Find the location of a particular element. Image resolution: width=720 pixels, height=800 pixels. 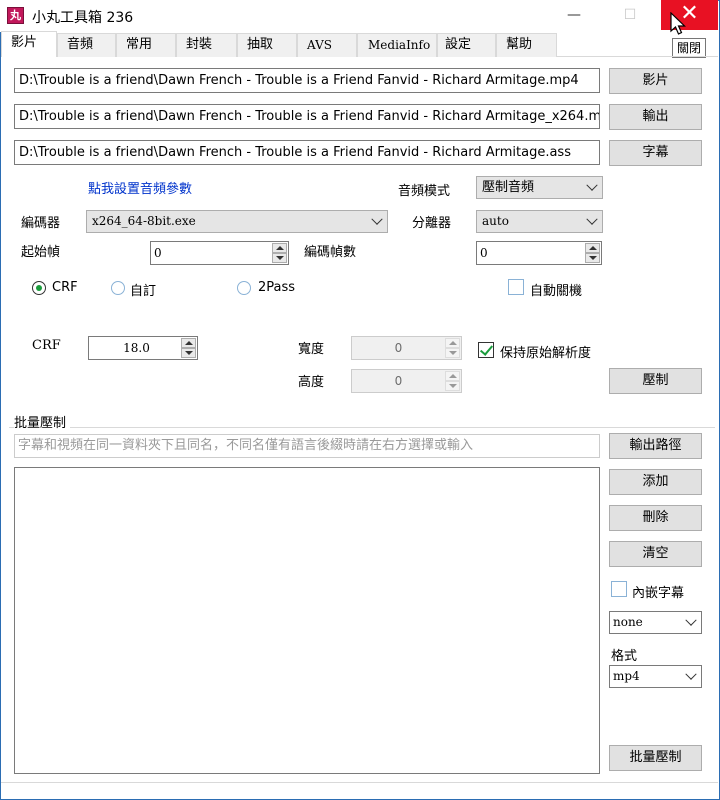

splitter-value: auto is located at coordinates (495, 221).